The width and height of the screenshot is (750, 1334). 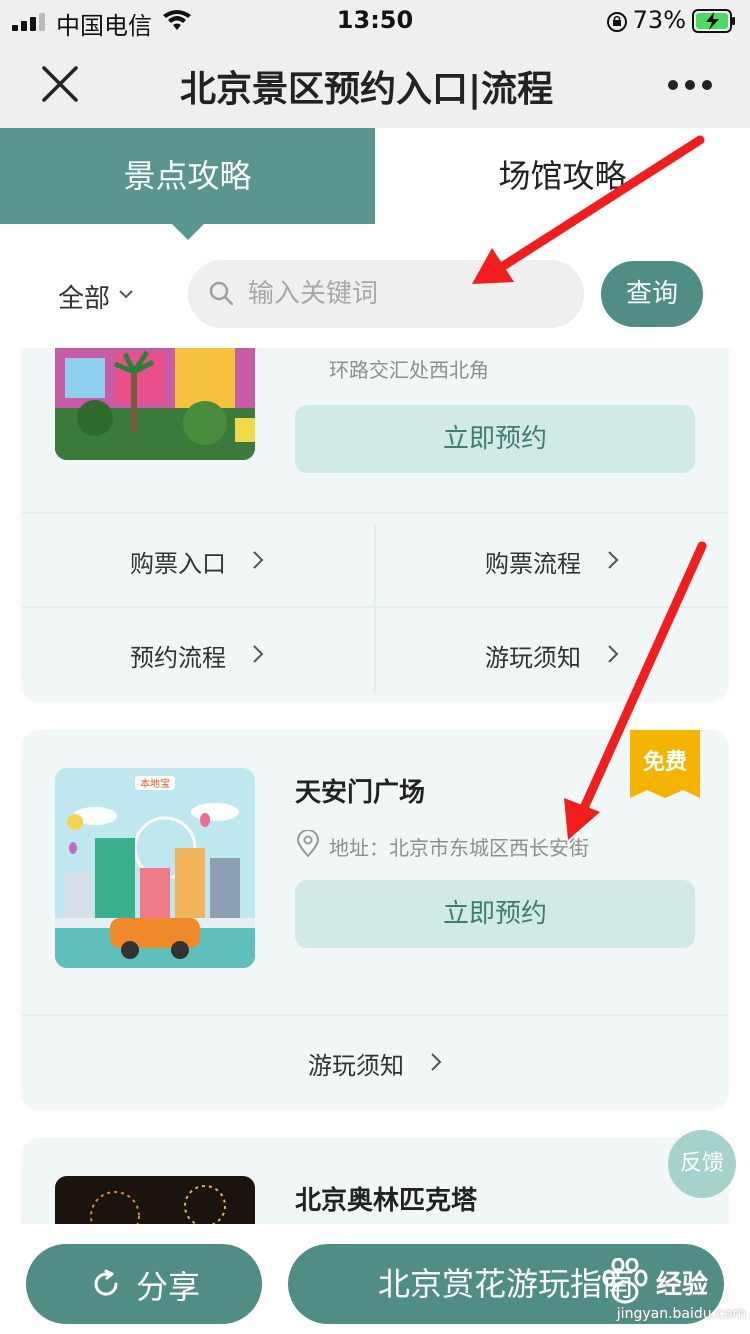 I want to click on nav-bar: 北京景区预约入口|流程, so click(x=375, y=85).